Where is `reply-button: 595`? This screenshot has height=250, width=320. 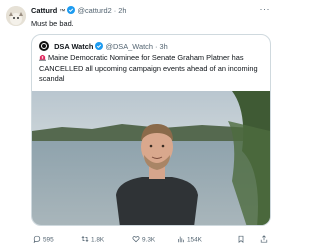 reply-button: 595 is located at coordinates (43, 239).